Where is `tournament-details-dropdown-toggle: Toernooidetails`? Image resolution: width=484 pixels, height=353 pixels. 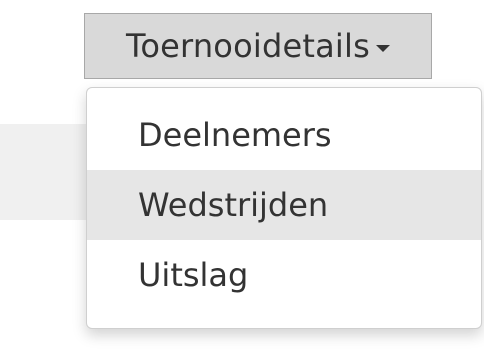 tournament-details-dropdown-toggle: Toernooidetails is located at coordinates (258, 46).